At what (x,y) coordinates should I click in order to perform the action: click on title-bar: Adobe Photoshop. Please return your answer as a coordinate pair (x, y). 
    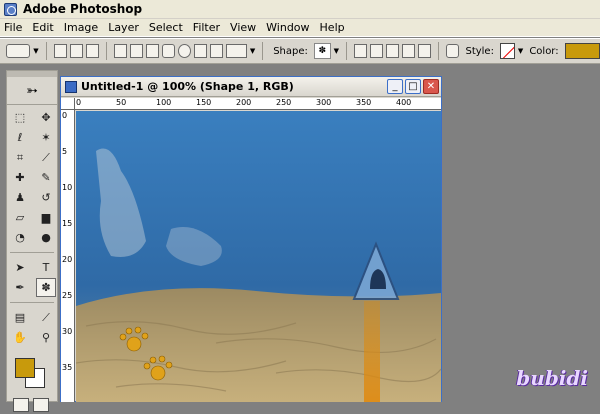
    Looking at the image, I should click on (300, 9).